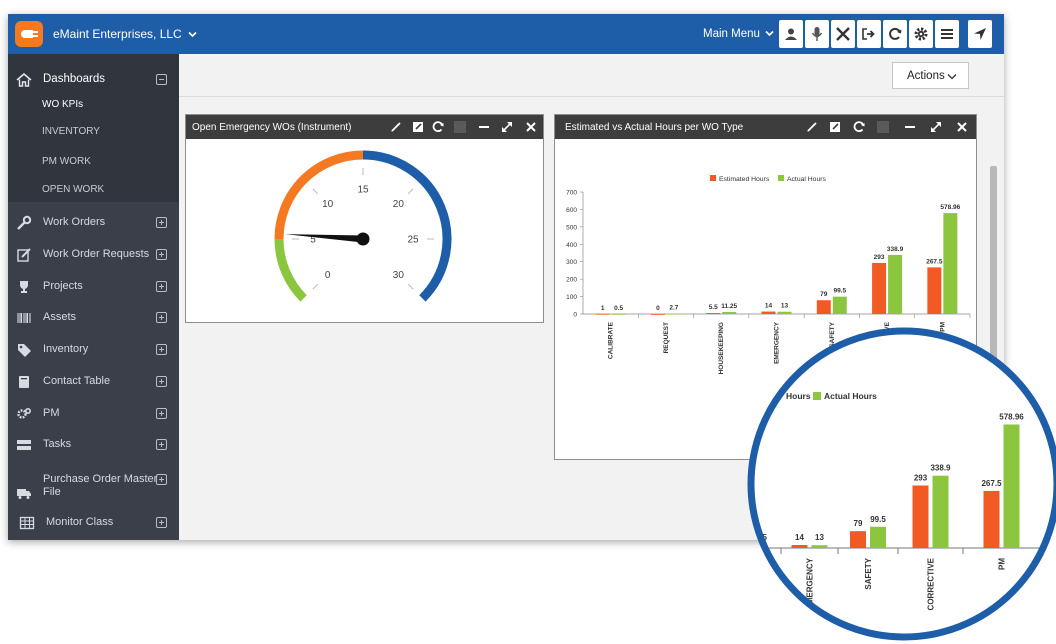 The image size is (1056, 644). Describe the element at coordinates (868, 573) in the screenshot. I see `zoom-category-label: SAFETY` at that location.